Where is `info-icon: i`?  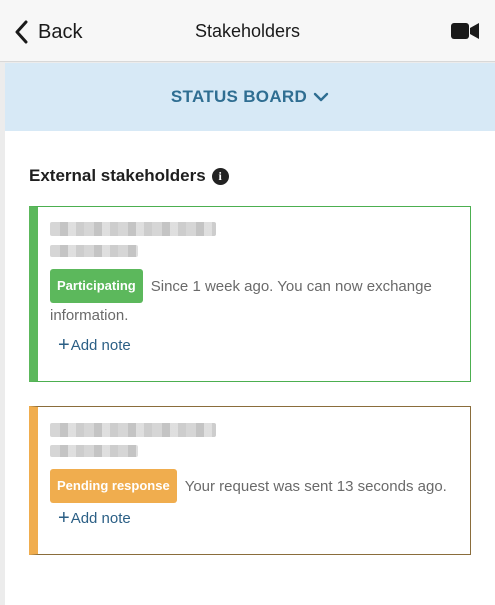
info-icon: i is located at coordinates (220, 176).